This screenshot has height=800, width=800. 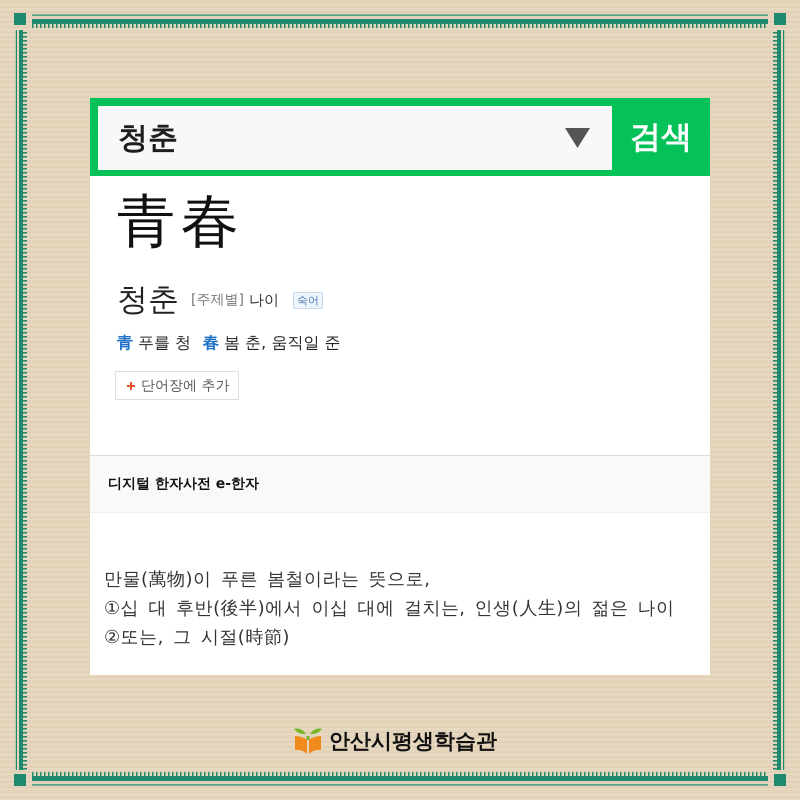 What do you see at coordinates (390, 609) in the screenshot?
I see `definition-line: ①십 대 후반(後半)에서 이십 대에 걸치는, 인생(人生)의 젊은 나이` at bounding box center [390, 609].